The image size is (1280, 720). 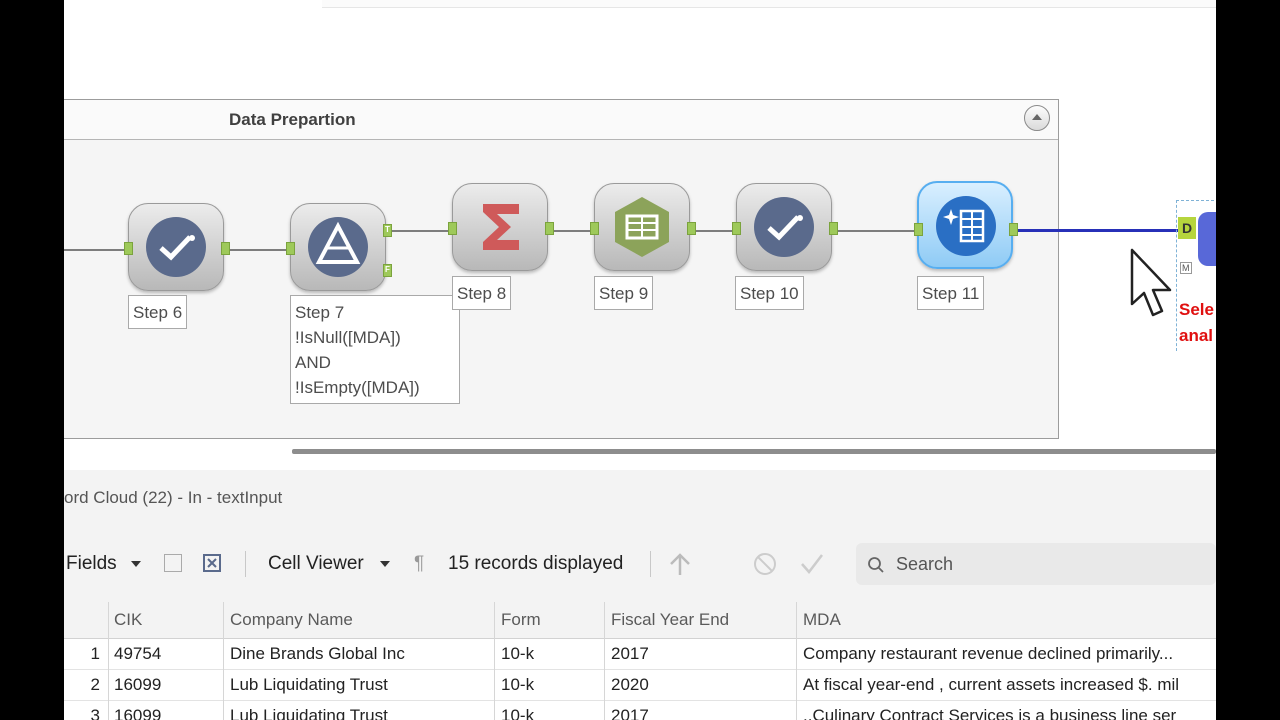 What do you see at coordinates (173, 563) in the screenshot?
I see `checkbox-icon` at bounding box center [173, 563].